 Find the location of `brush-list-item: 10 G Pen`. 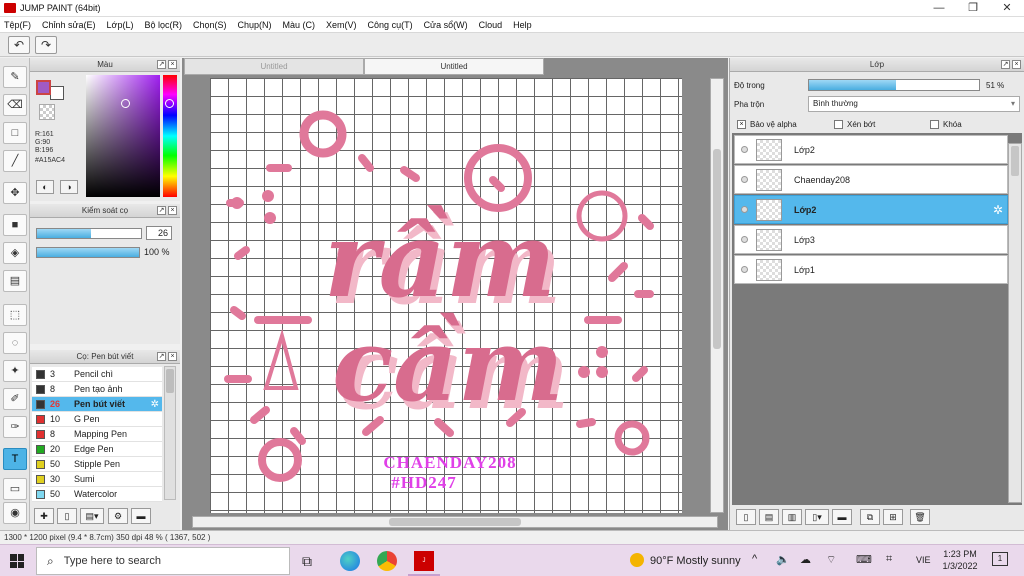

brush-list-item: 10 G Pen is located at coordinates (97, 419).